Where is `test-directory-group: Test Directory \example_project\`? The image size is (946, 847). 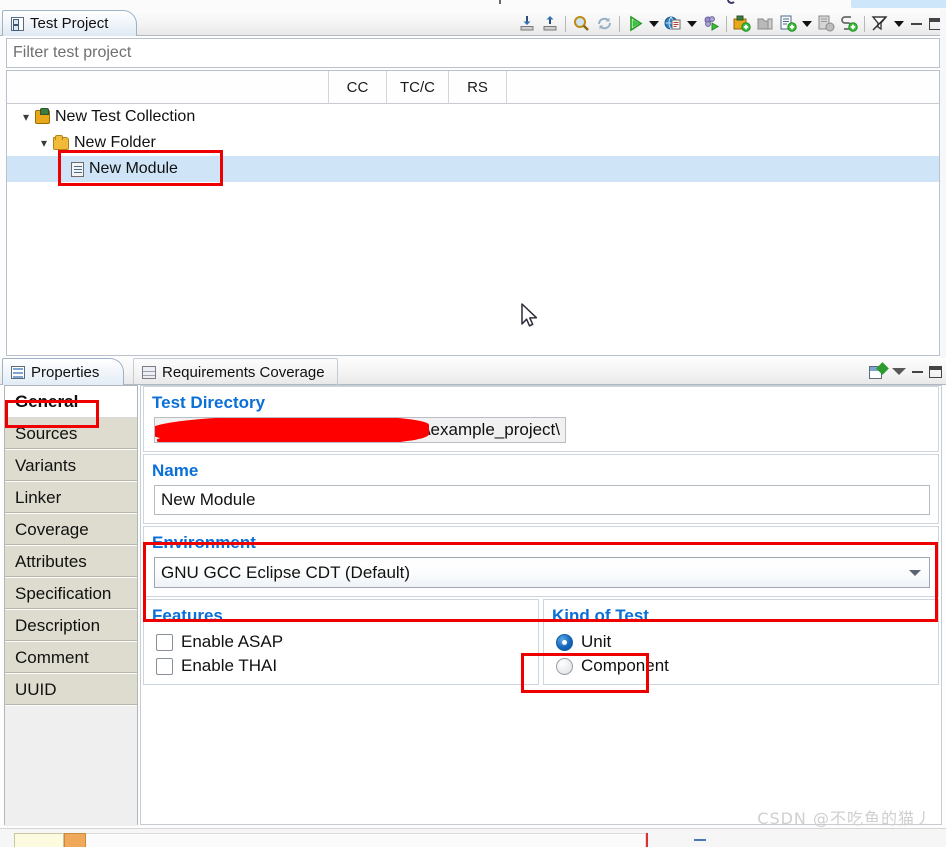
test-directory-group: Test Directory \example_project\ is located at coordinates (541, 419).